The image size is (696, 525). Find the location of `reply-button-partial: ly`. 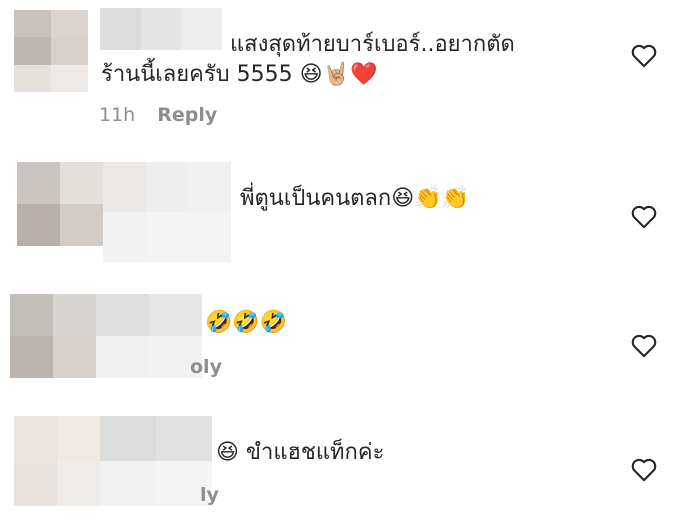

reply-button-partial: ly is located at coordinates (209, 495).